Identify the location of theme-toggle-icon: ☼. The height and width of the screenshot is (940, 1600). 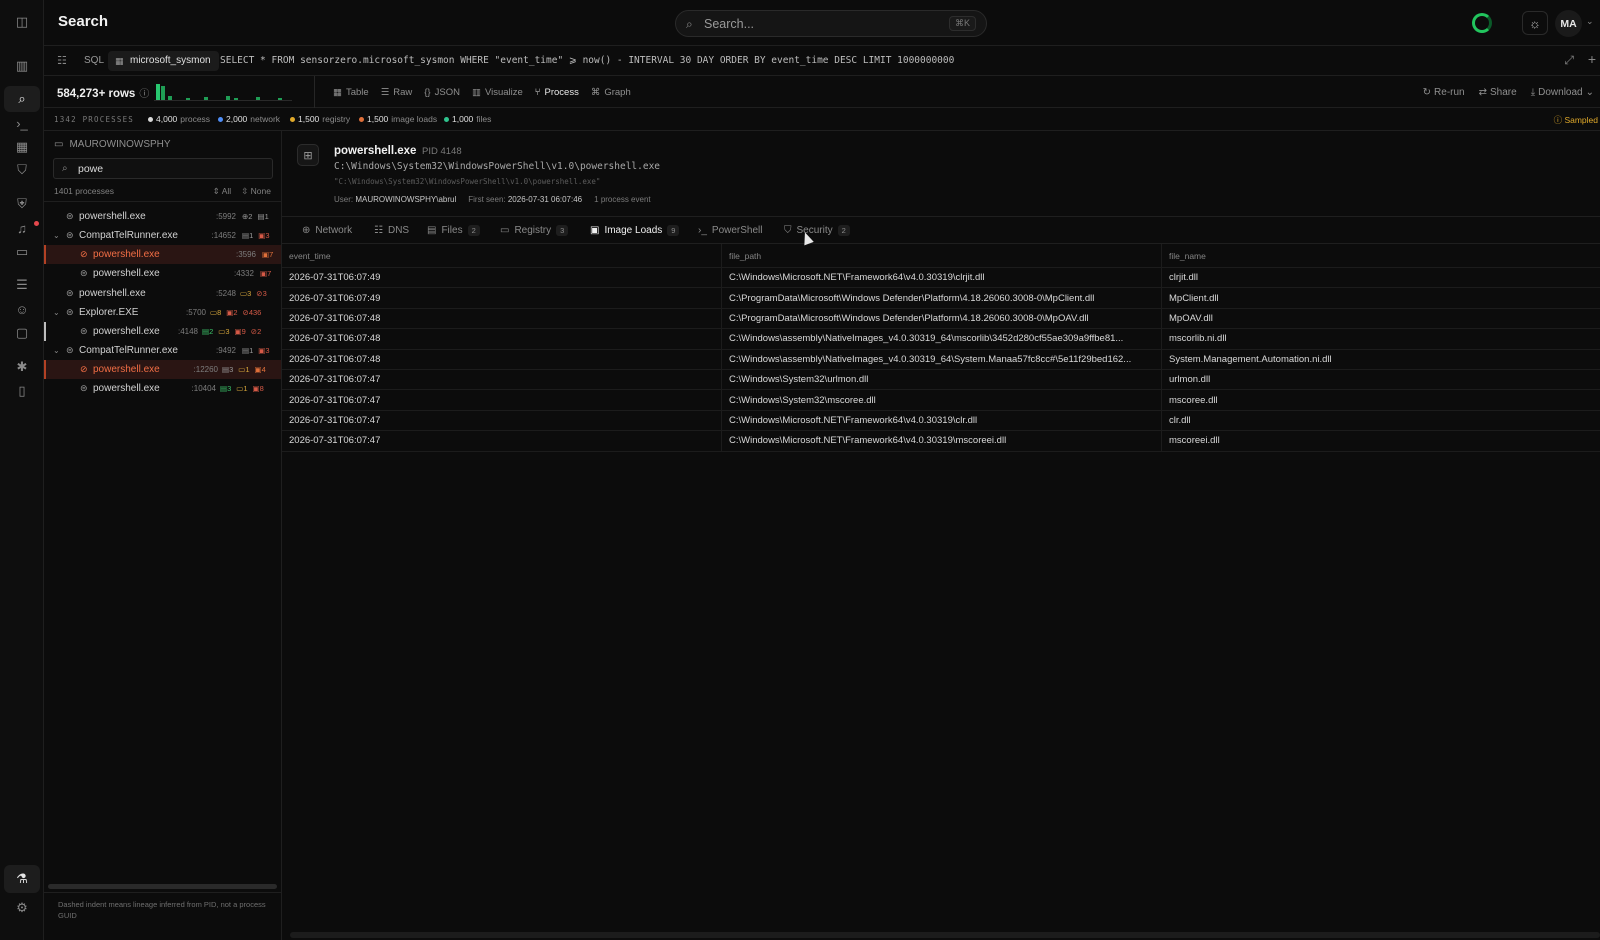
(1535, 23).